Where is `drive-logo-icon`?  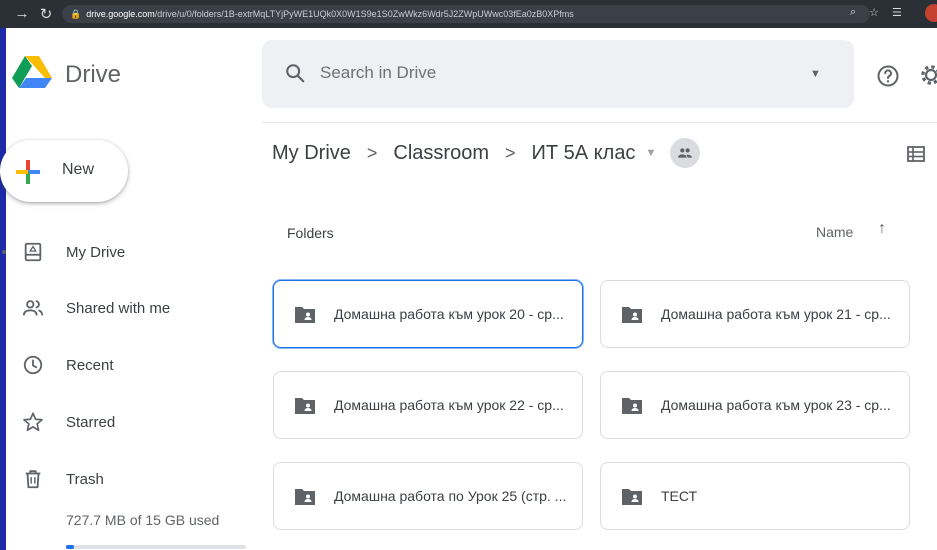
drive-logo-icon is located at coordinates (32, 72).